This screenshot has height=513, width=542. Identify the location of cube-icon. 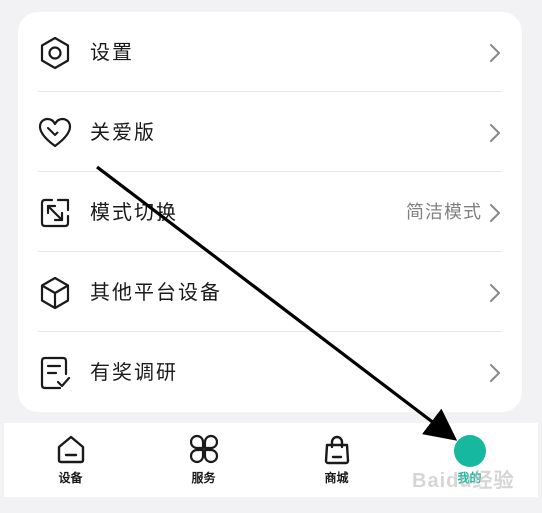
(55, 293).